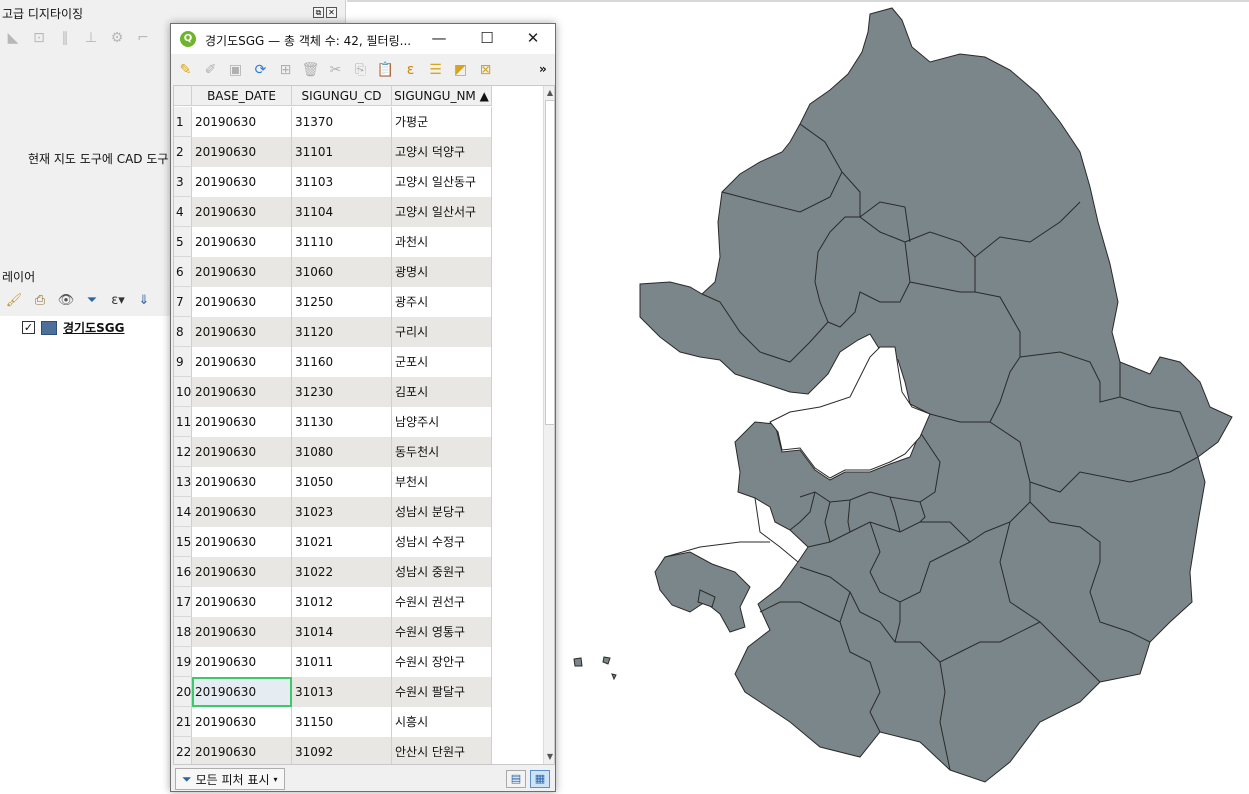  Describe the element at coordinates (118, 300) in the screenshot. I see `filter-expression-icon: ε▾` at that location.